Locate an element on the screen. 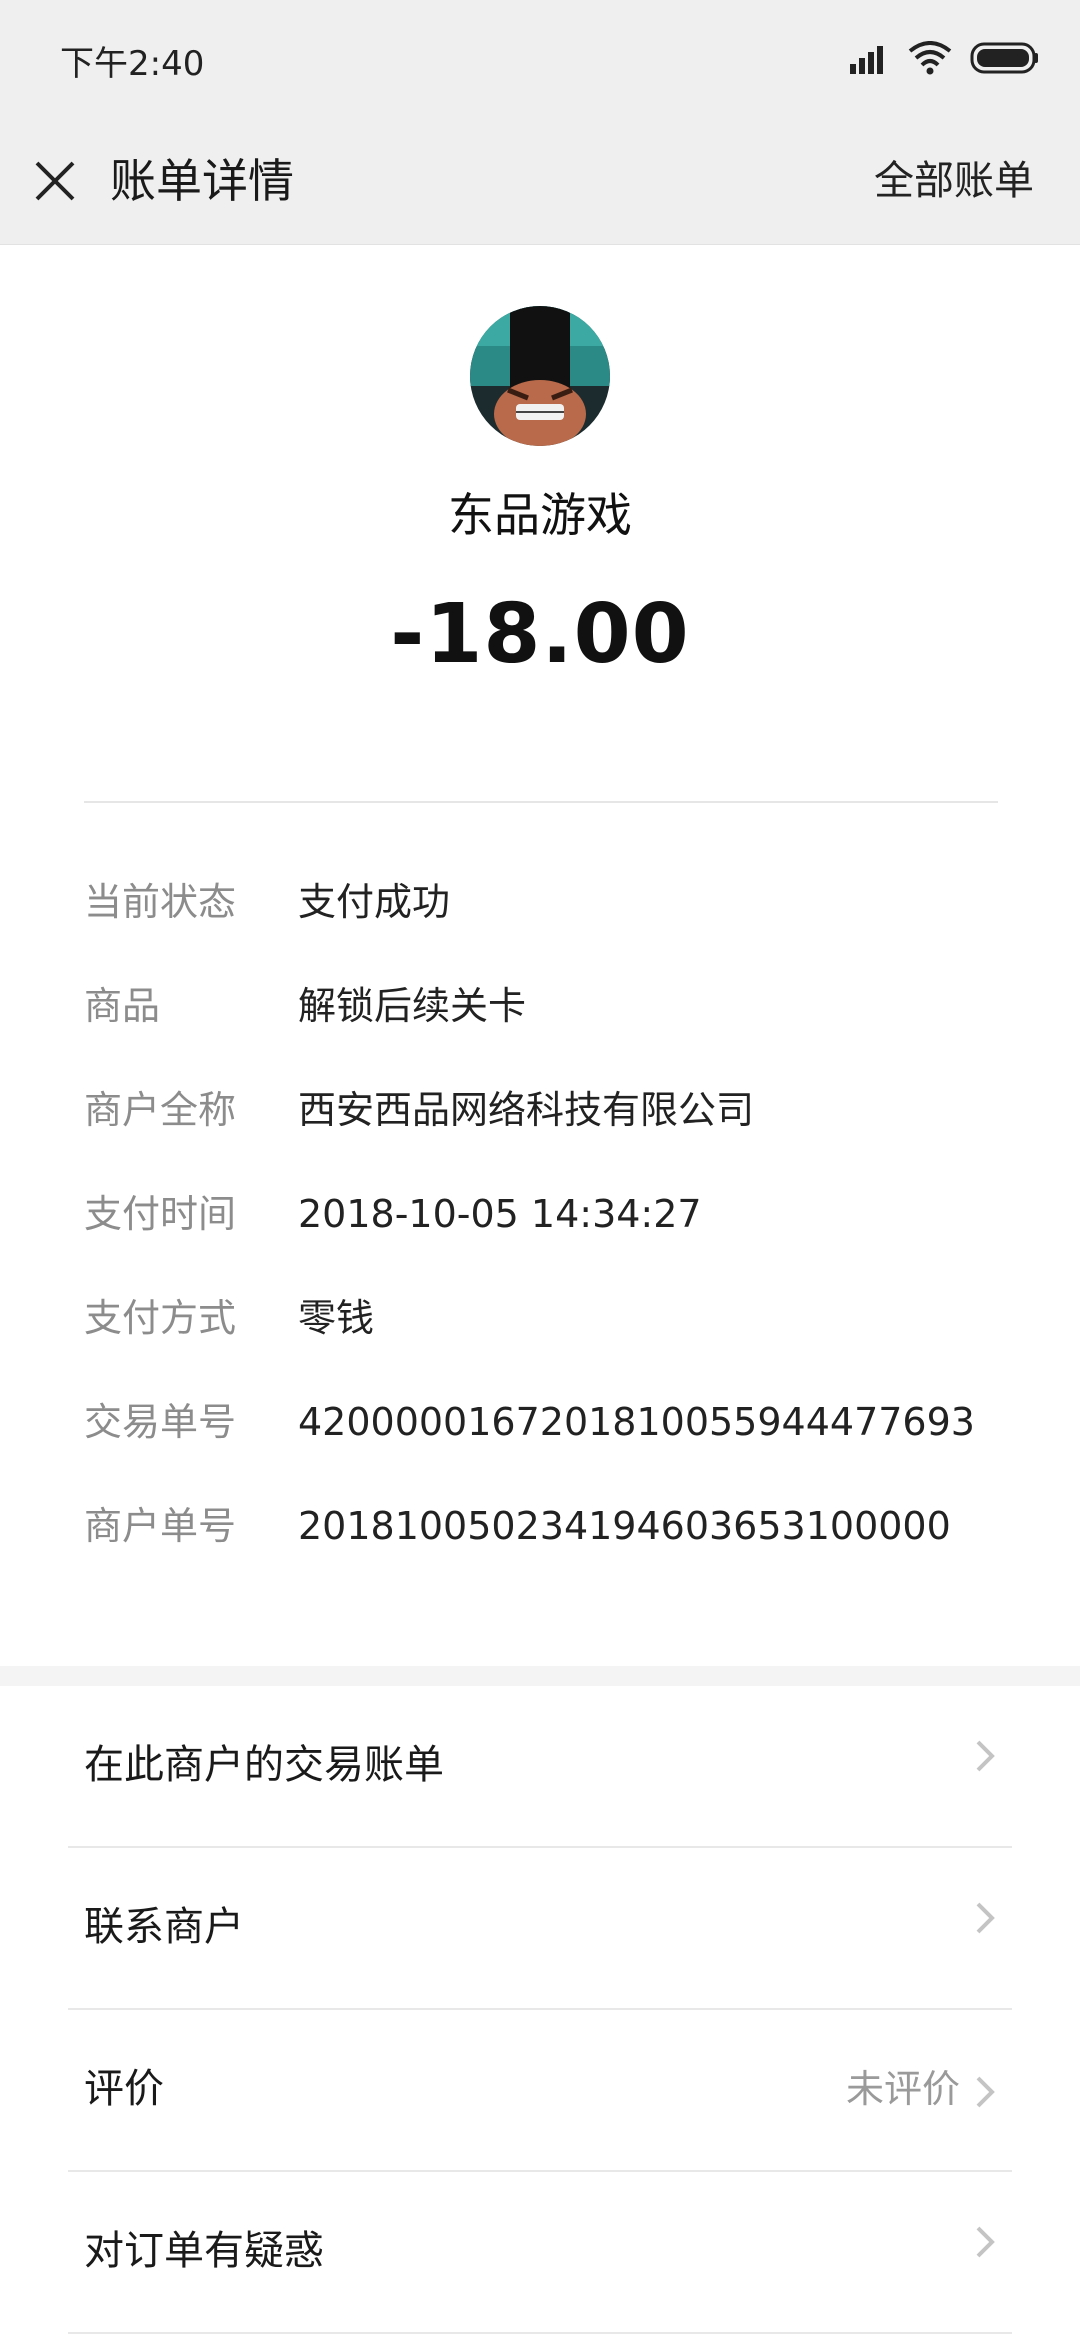 The height and width of the screenshot is (2334, 1080). menu-item-label: 在此商户的交易账单 is located at coordinates (264, 1765).